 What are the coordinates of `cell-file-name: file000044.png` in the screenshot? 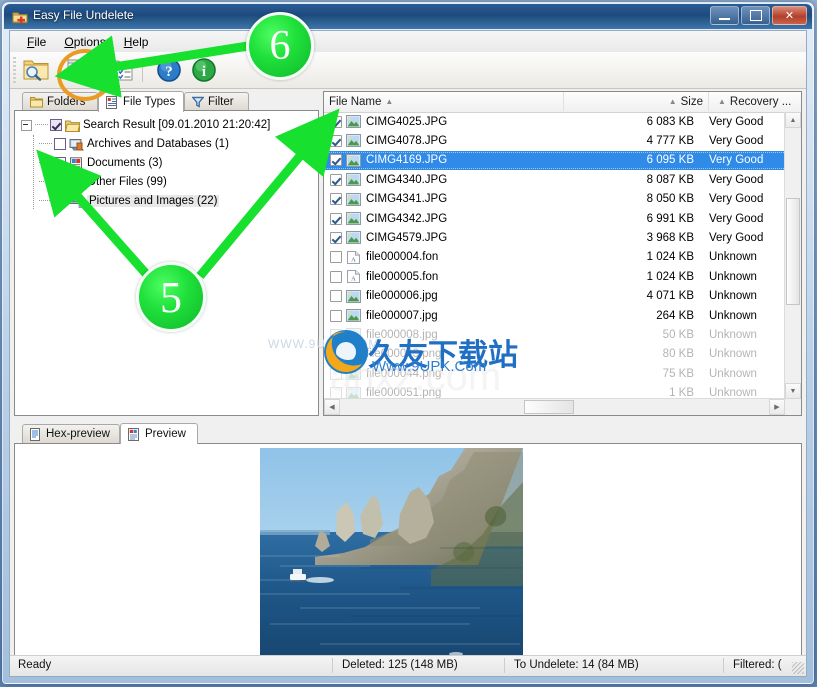 It's located at (404, 373).